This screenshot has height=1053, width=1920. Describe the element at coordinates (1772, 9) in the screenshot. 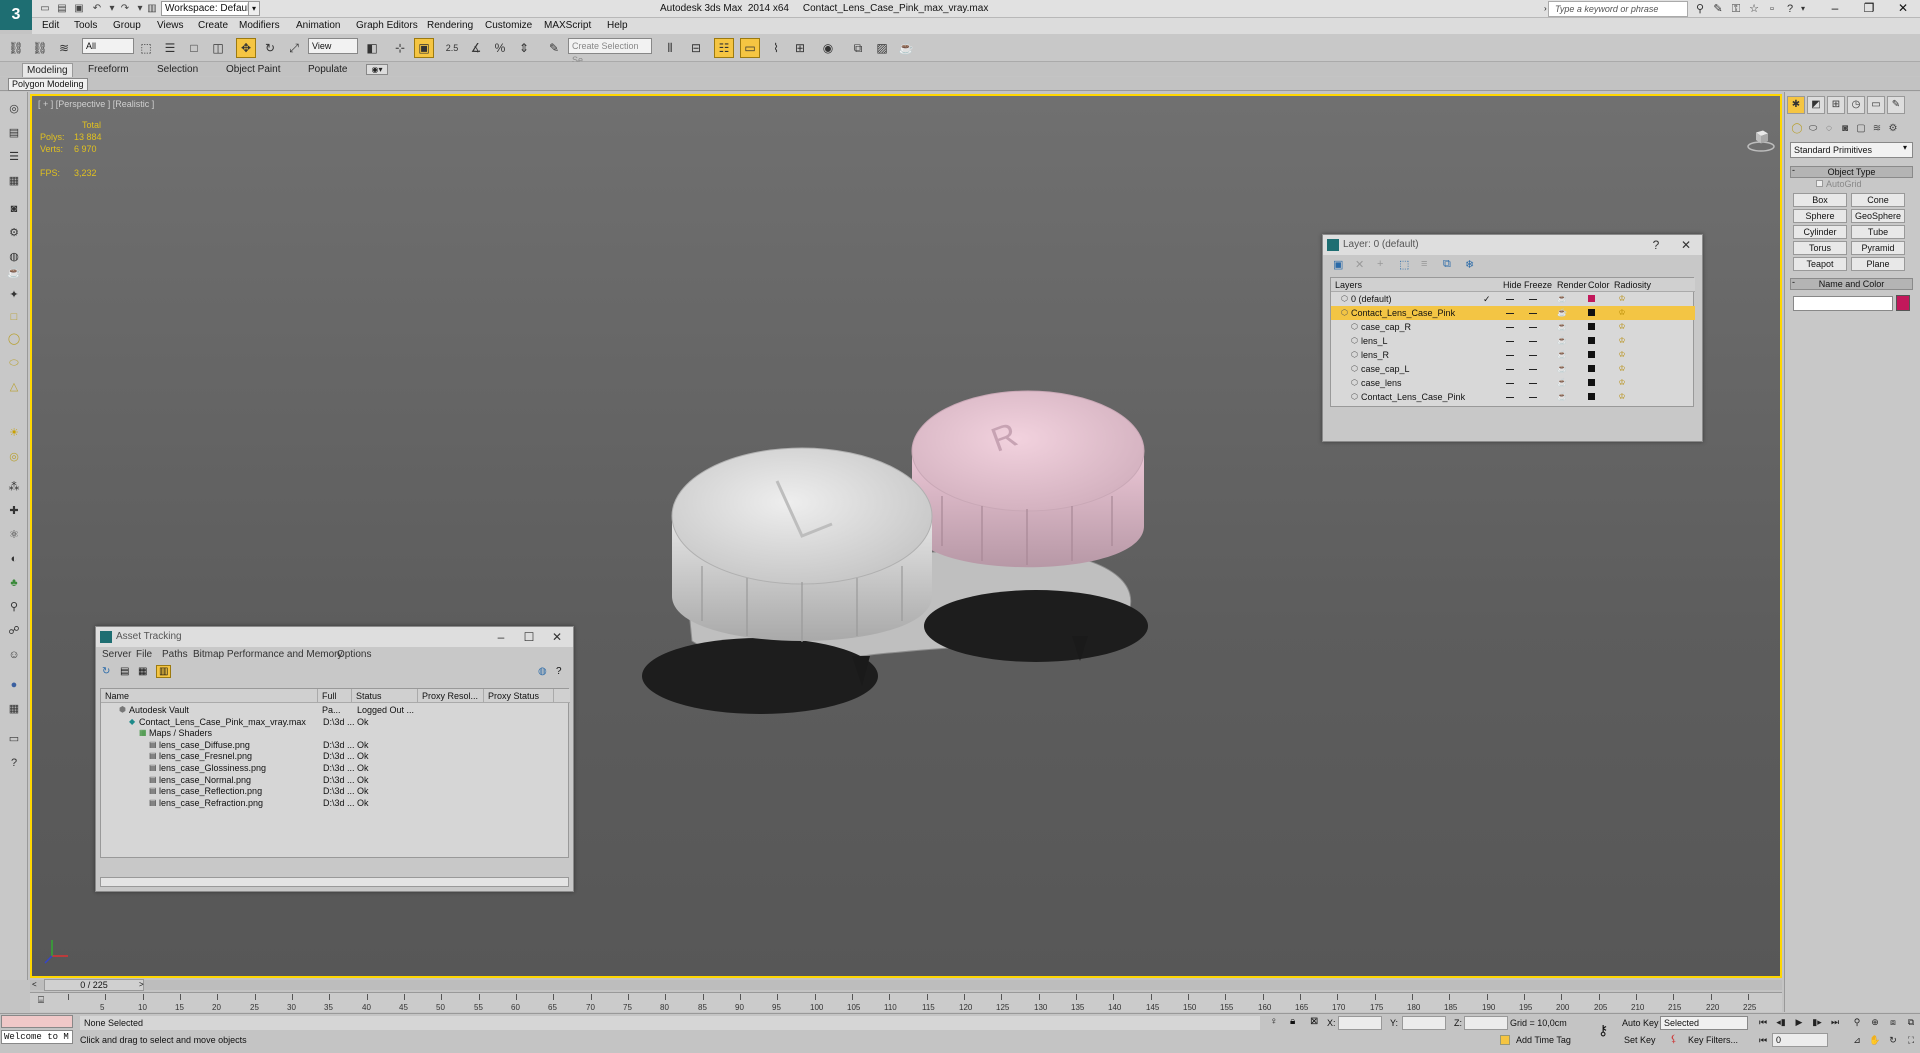

I see `help-info-icon: ▫` at that location.